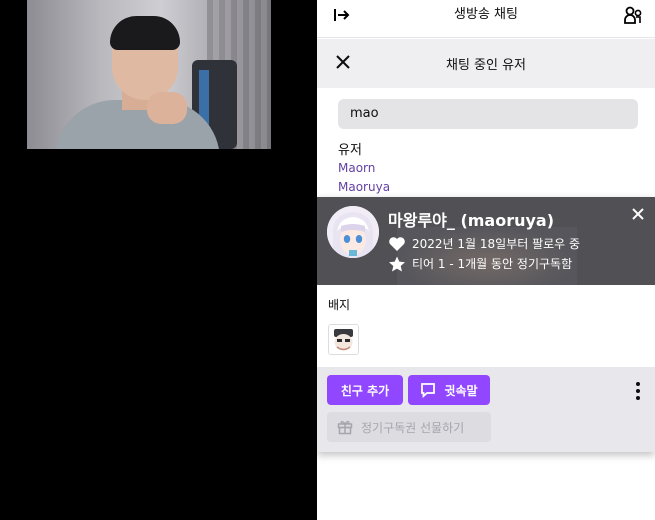  Describe the element at coordinates (486, 409) in the screenshot. I see `viewer-card-actions: 친구 추가 귓속말 정기구독권 선물하기` at that location.